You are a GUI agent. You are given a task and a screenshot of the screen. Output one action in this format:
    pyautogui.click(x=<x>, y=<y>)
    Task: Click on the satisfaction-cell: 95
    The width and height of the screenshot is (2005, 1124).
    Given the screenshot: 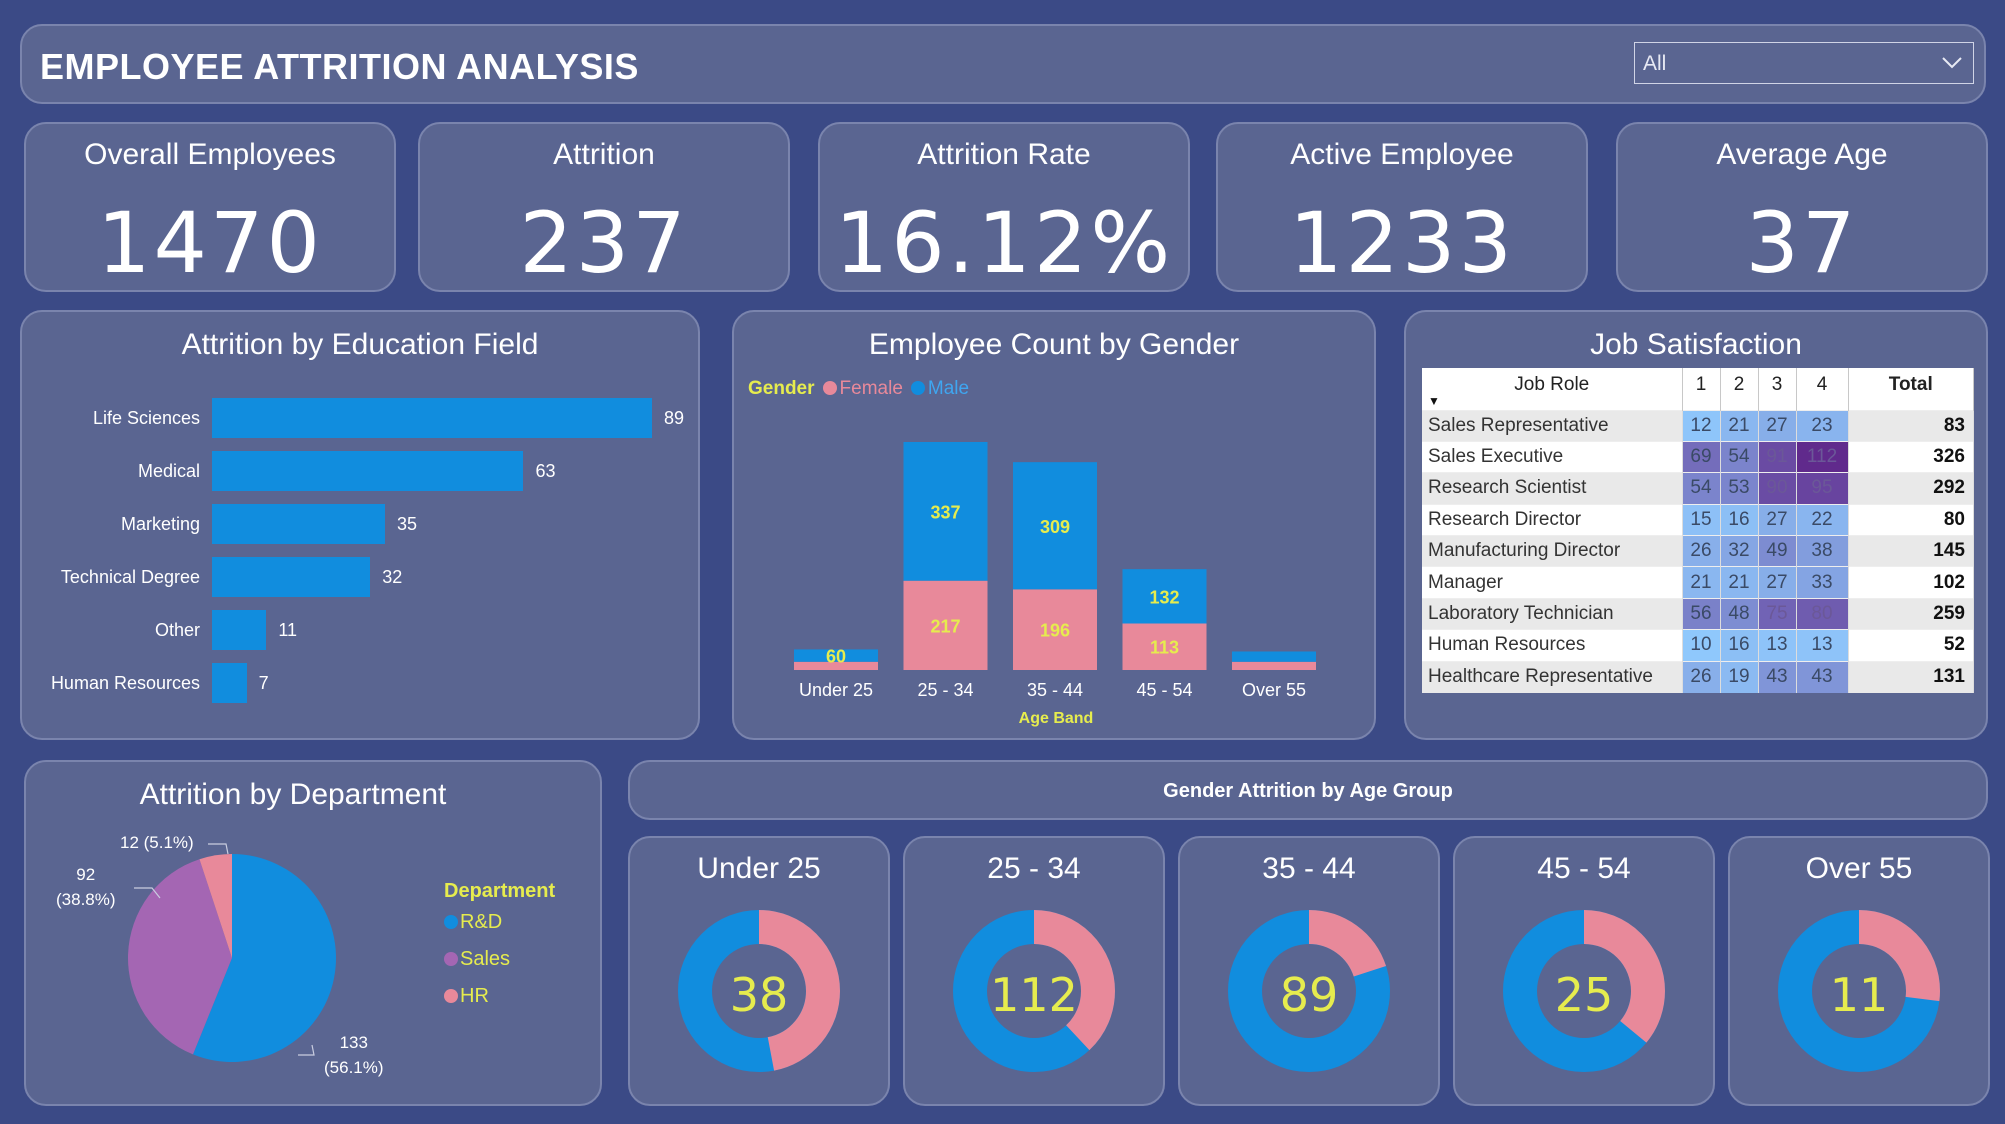 What is the action you would take?
    pyautogui.click(x=1822, y=488)
    